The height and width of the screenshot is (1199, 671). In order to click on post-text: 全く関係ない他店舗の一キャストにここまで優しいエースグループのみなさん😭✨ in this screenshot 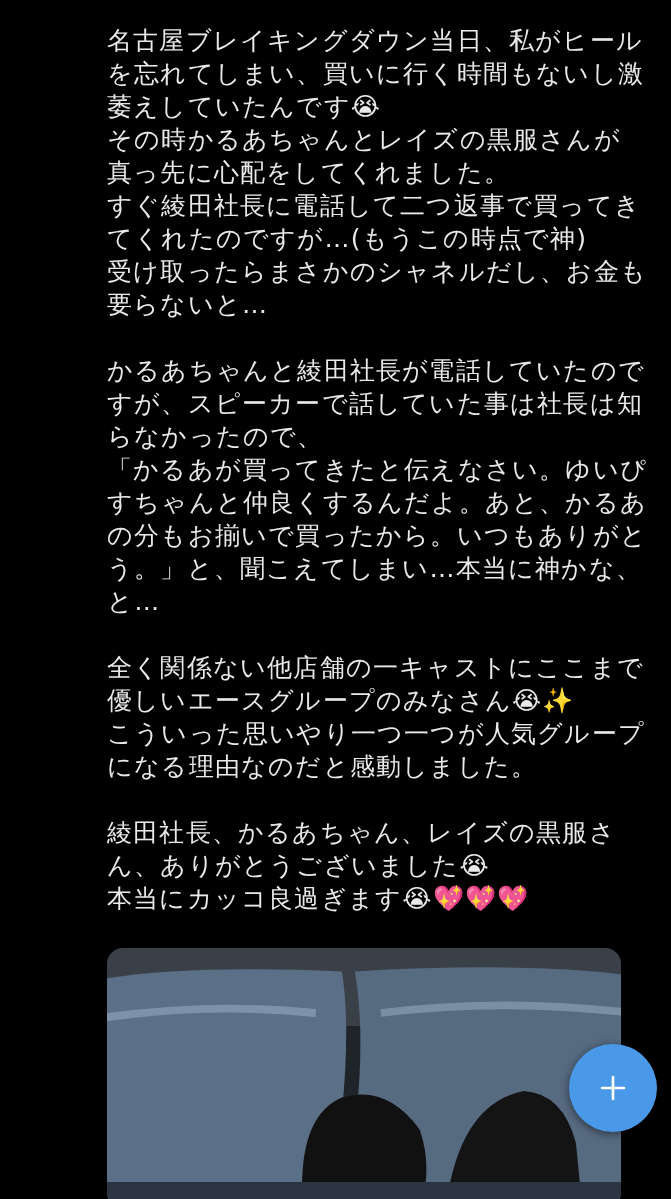, I will do `click(376, 684)`.